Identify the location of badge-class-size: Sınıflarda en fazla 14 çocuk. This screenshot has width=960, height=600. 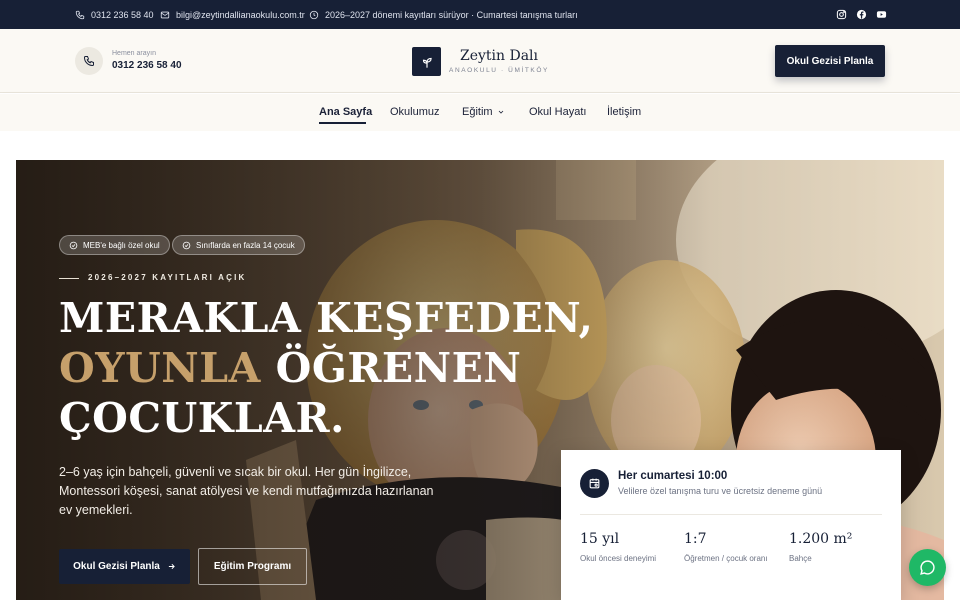
(238, 245).